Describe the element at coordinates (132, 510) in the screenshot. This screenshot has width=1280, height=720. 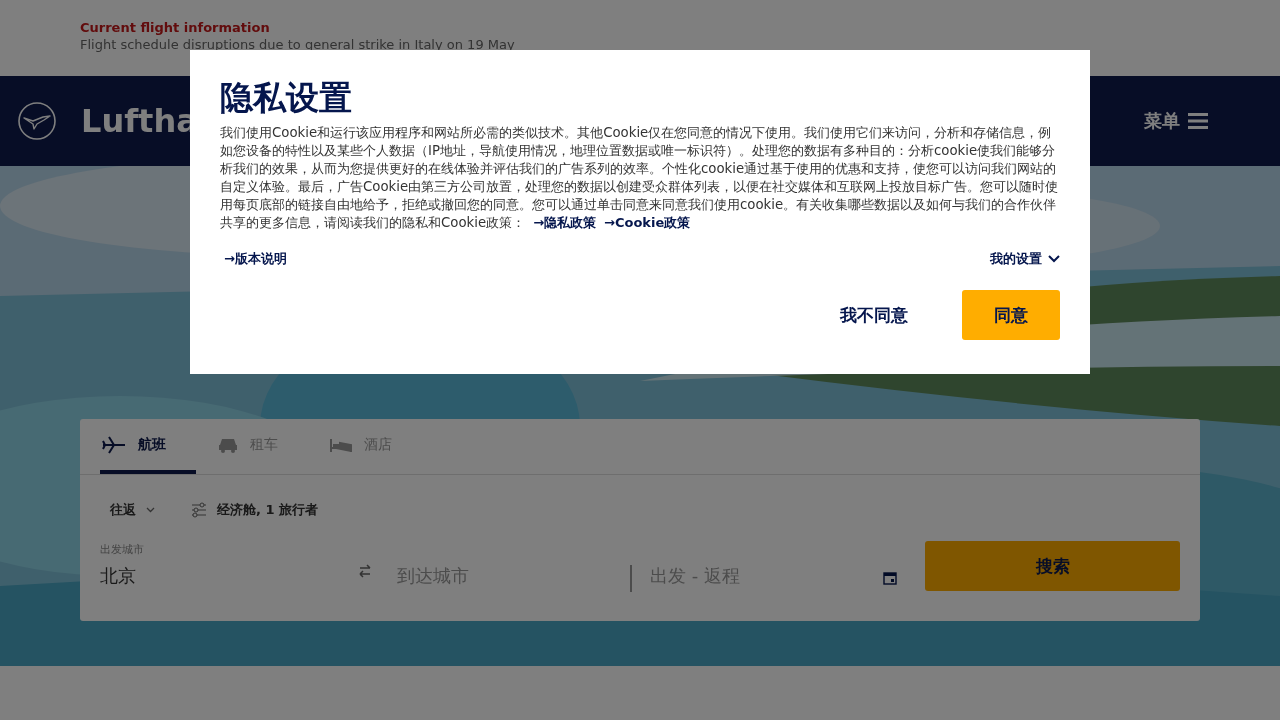
I see `trip-type-dropdown: 往返` at that location.